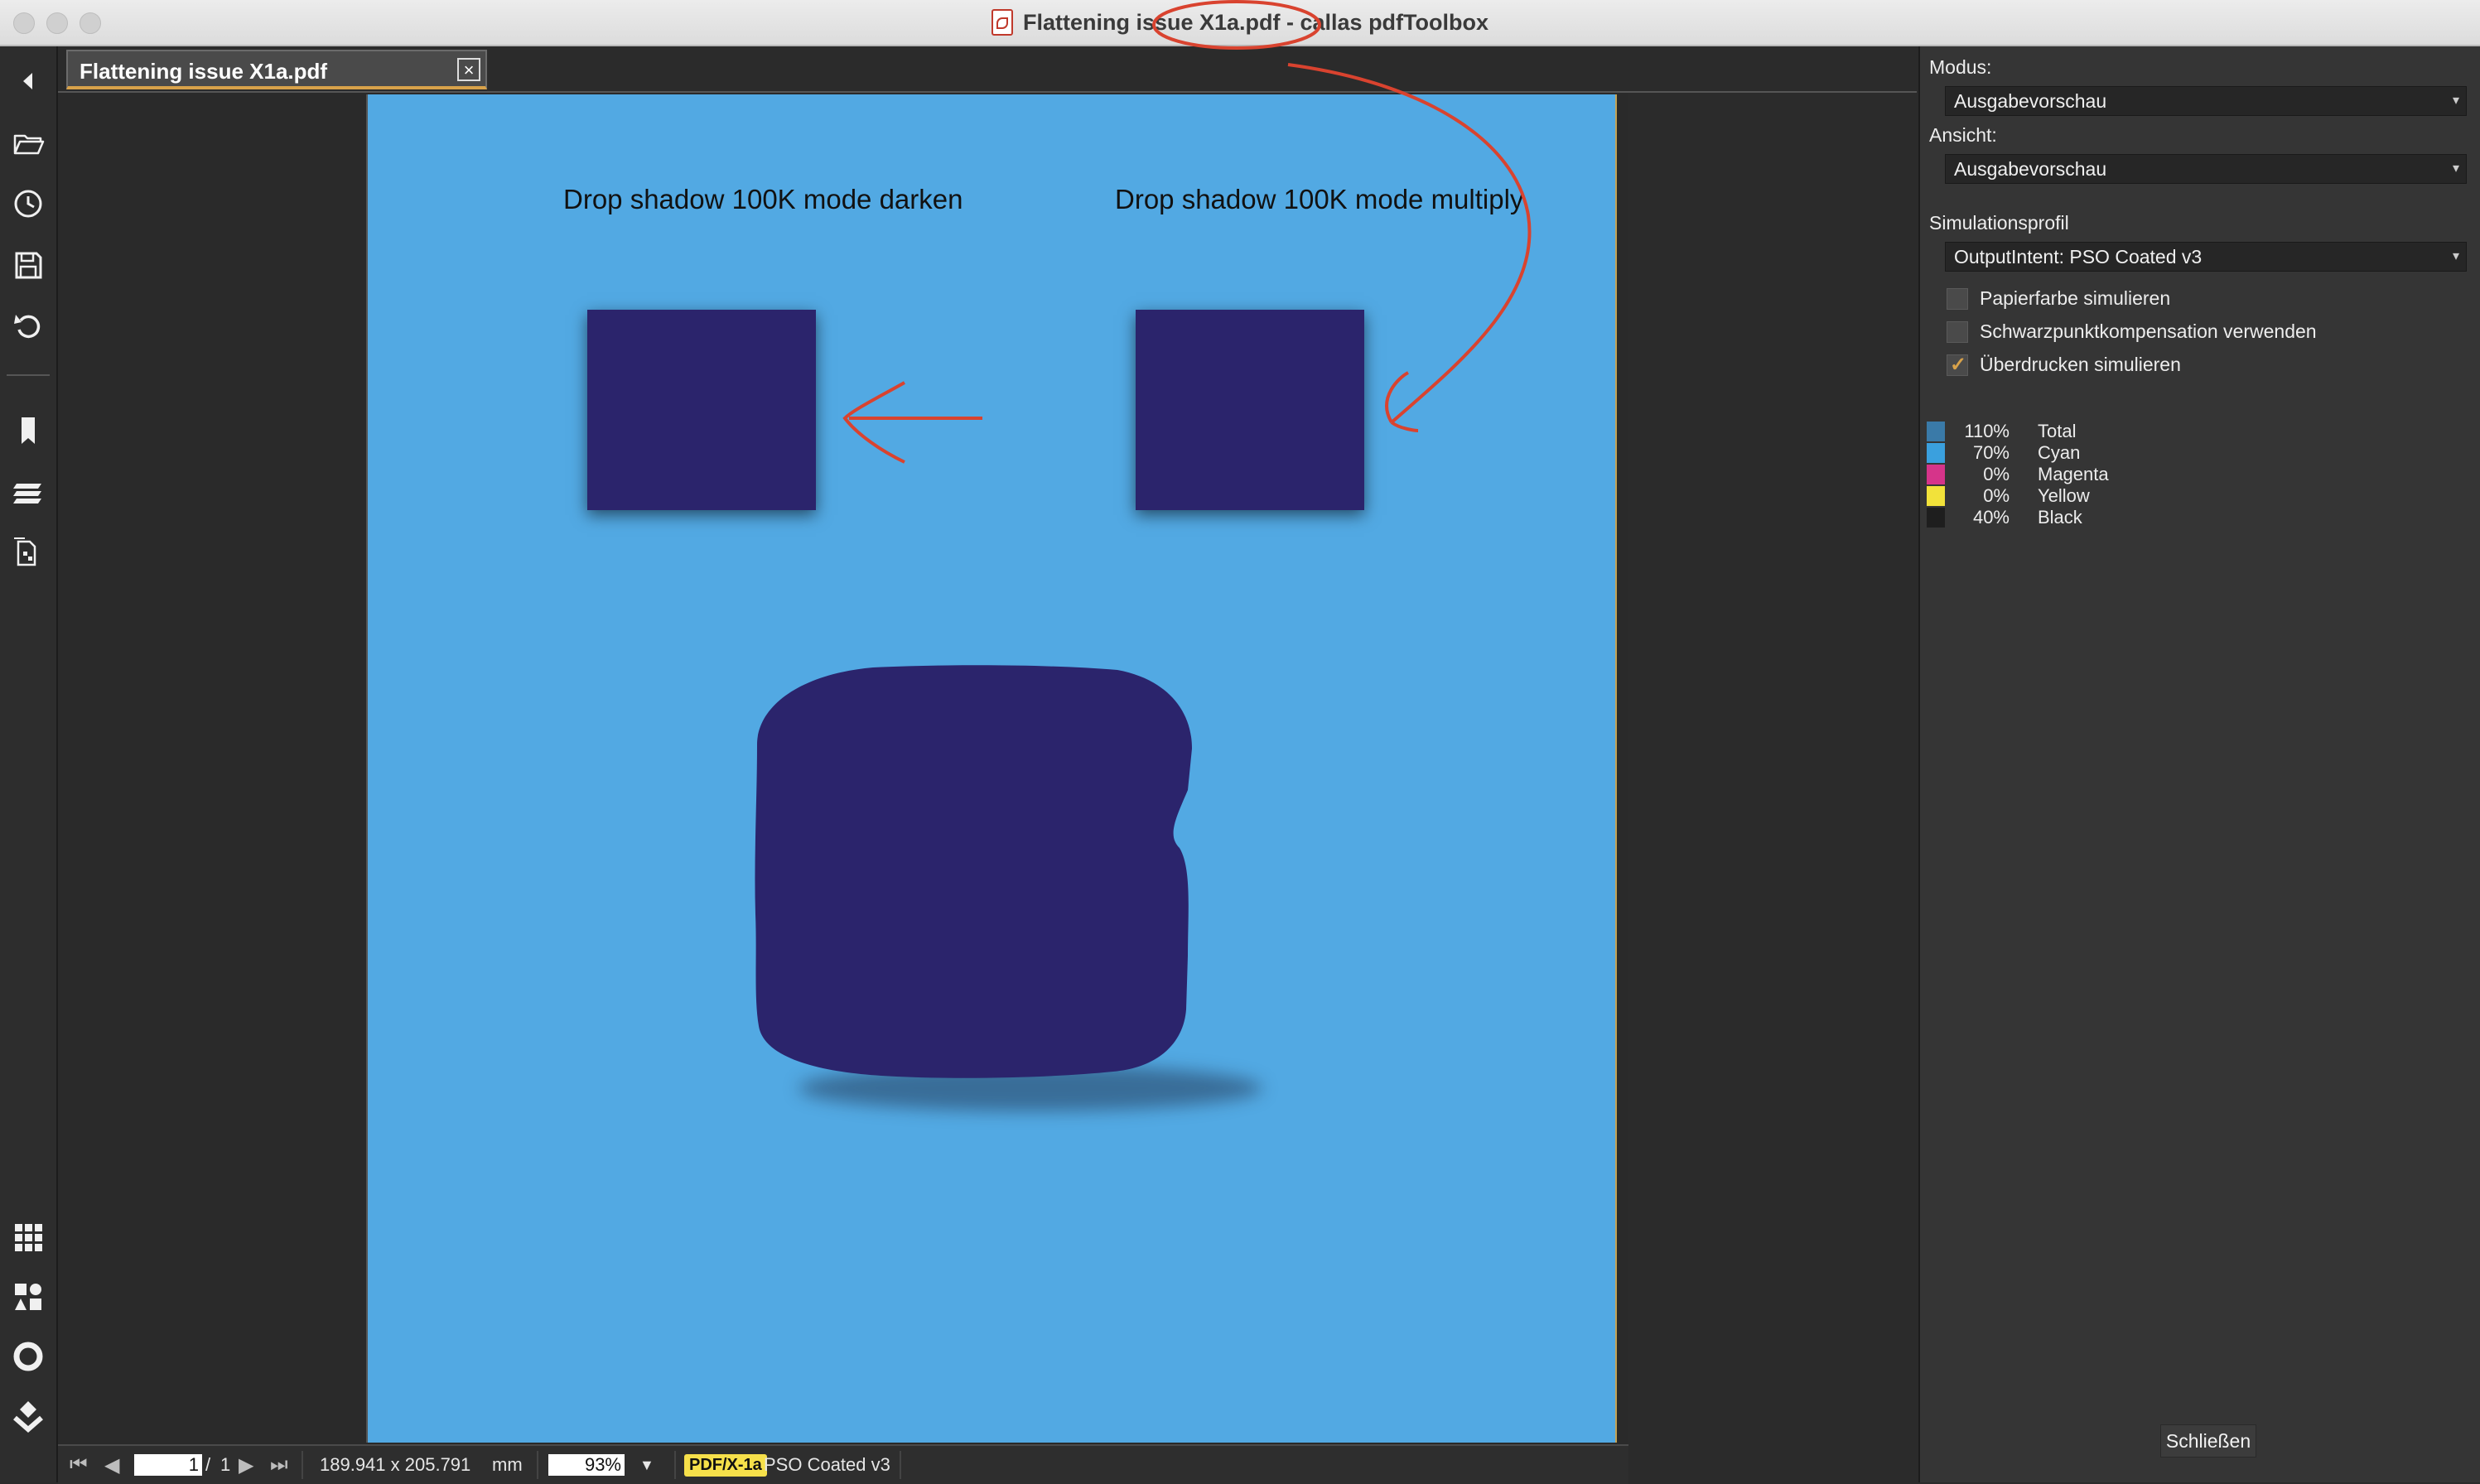 The height and width of the screenshot is (1484, 2480). Describe the element at coordinates (1991, 517) in the screenshot. I see `ink-percent: 40%` at that location.